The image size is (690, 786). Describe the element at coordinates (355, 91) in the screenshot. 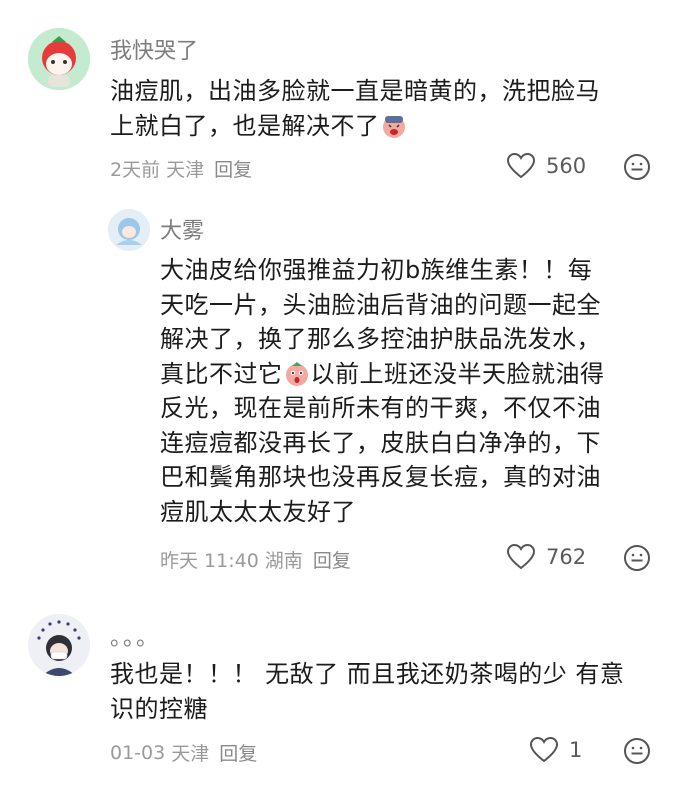

I see `comment-line: 油痘肌，出油多脸就一直是暗黄的，洗把脸马` at that location.